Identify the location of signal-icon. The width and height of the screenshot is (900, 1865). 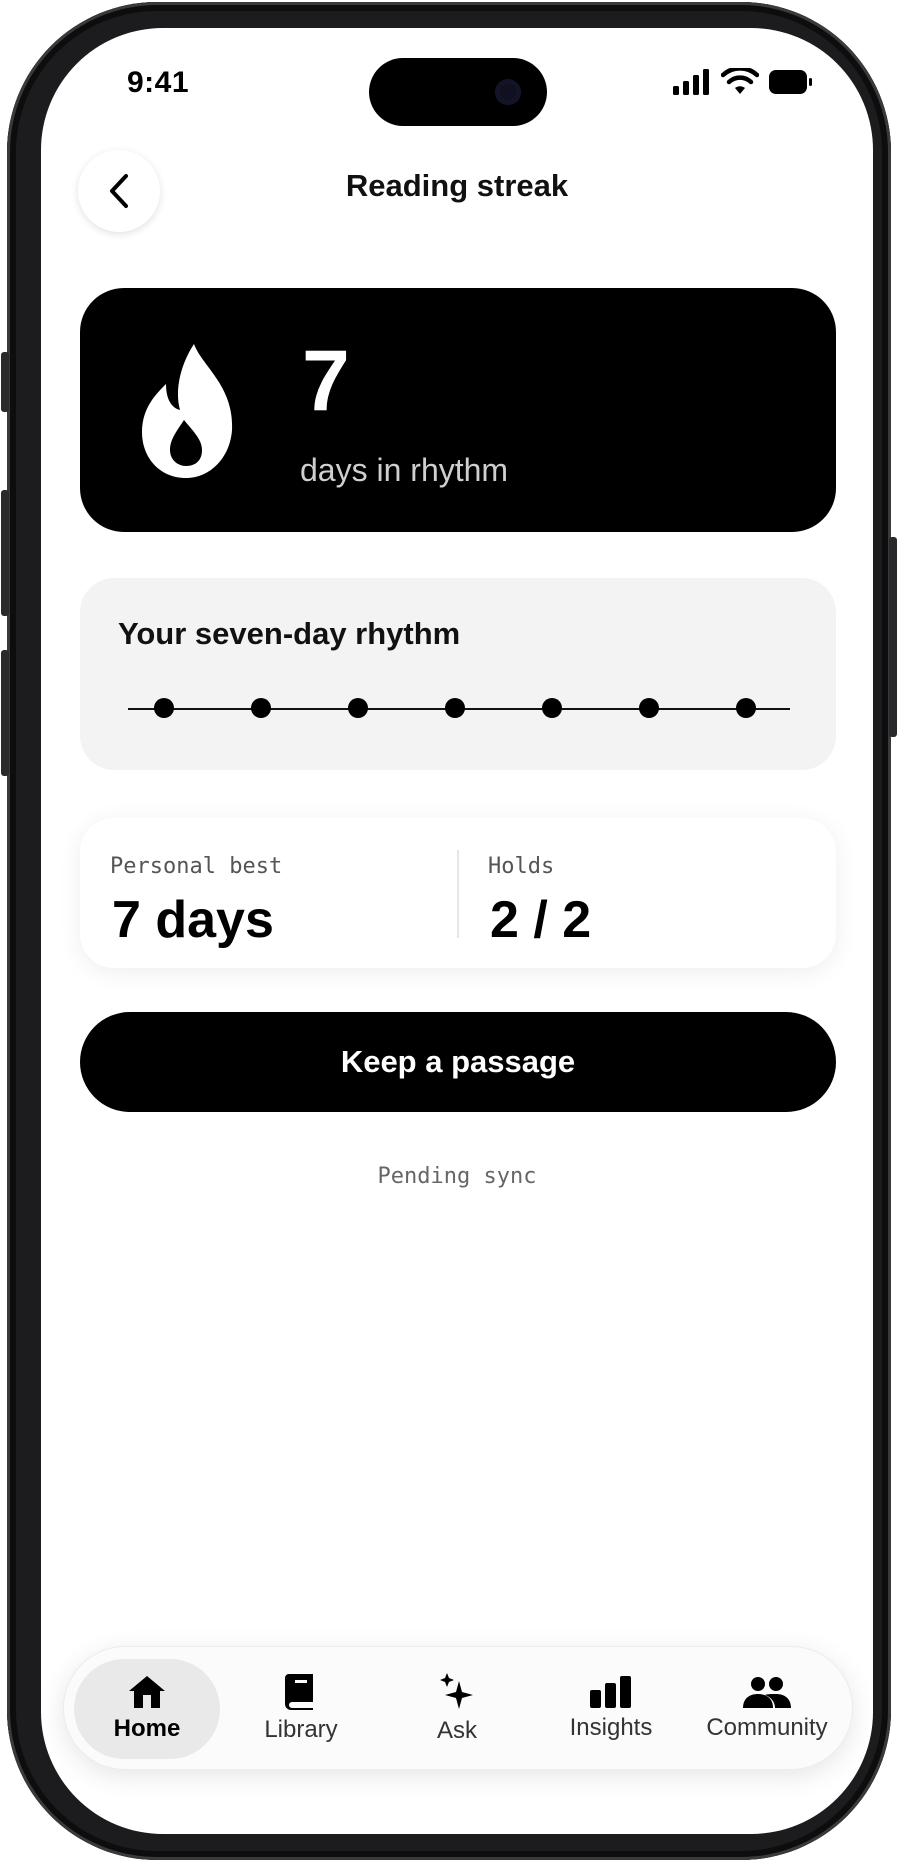
(691, 82).